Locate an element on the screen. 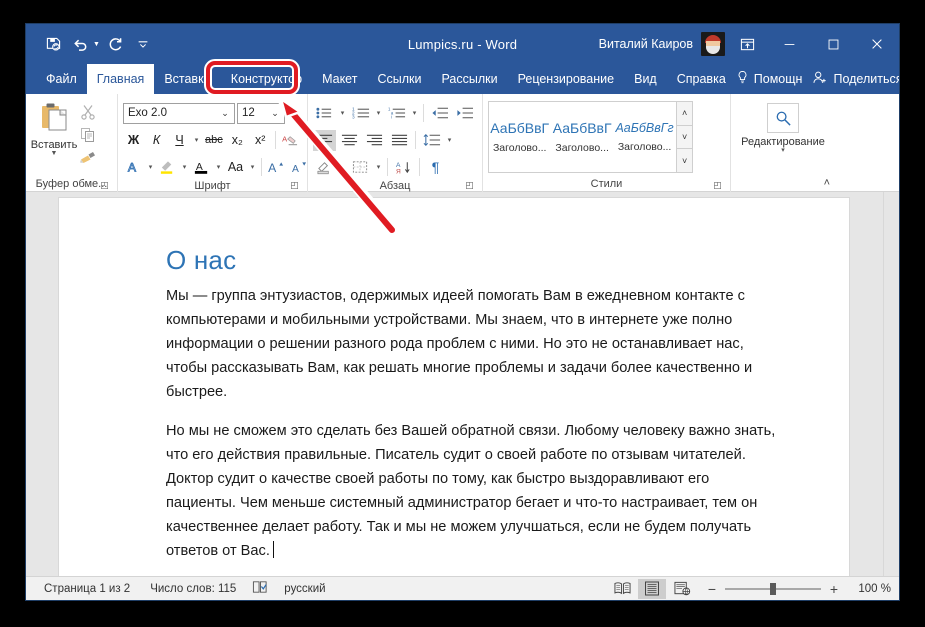 This screenshot has width=925, height=627. undo-dropdown-icon: ▼ is located at coordinates (96, 44).